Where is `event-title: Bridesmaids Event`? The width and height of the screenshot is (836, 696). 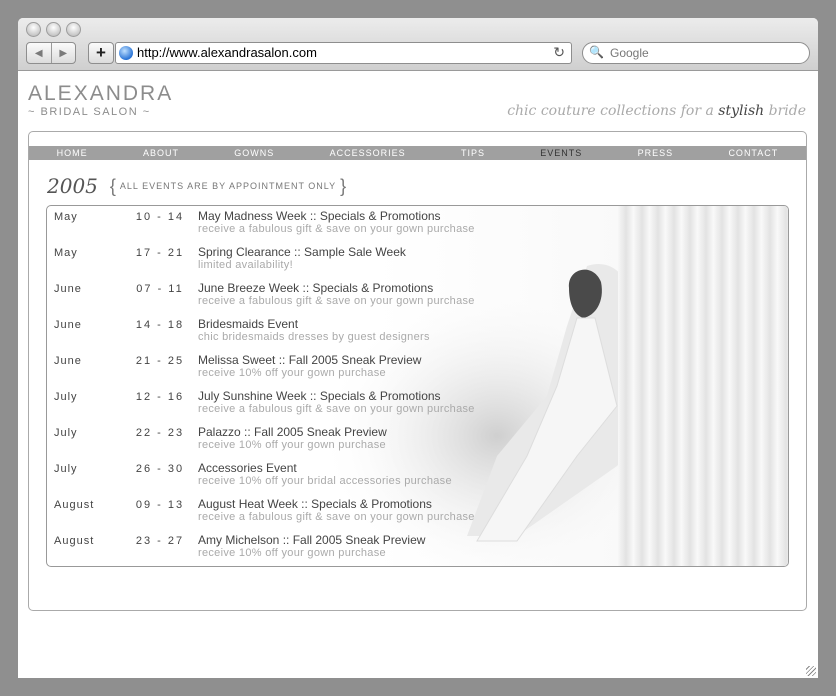
event-title: Bridesmaids Event is located at coordinates (248, 324).